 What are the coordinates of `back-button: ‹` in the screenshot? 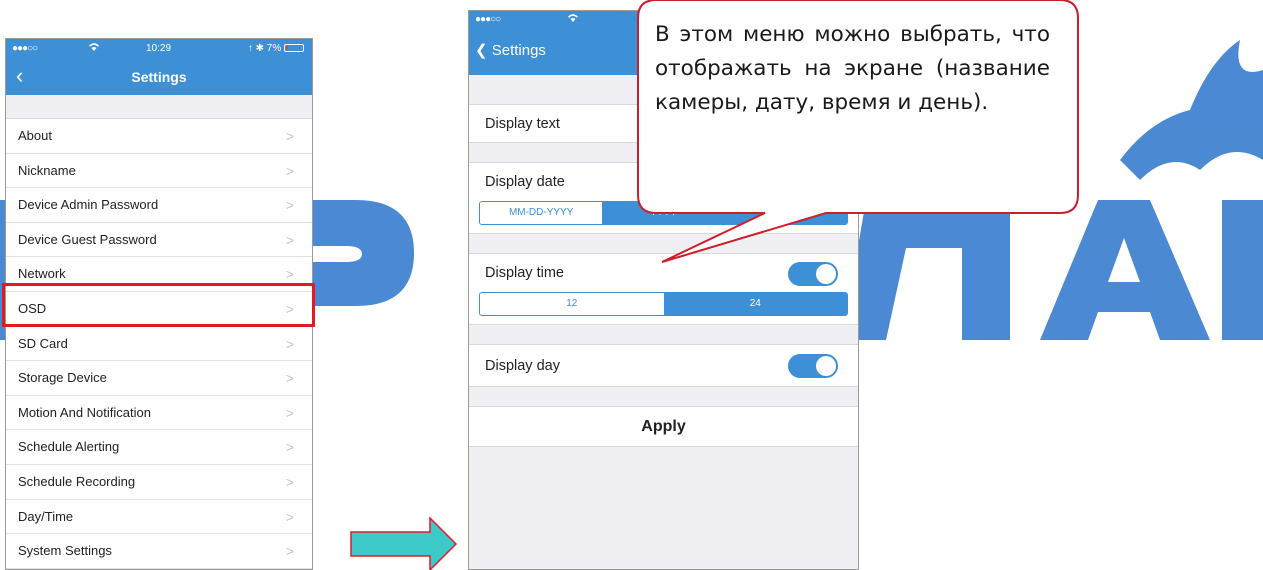 It's located at (19, 76).